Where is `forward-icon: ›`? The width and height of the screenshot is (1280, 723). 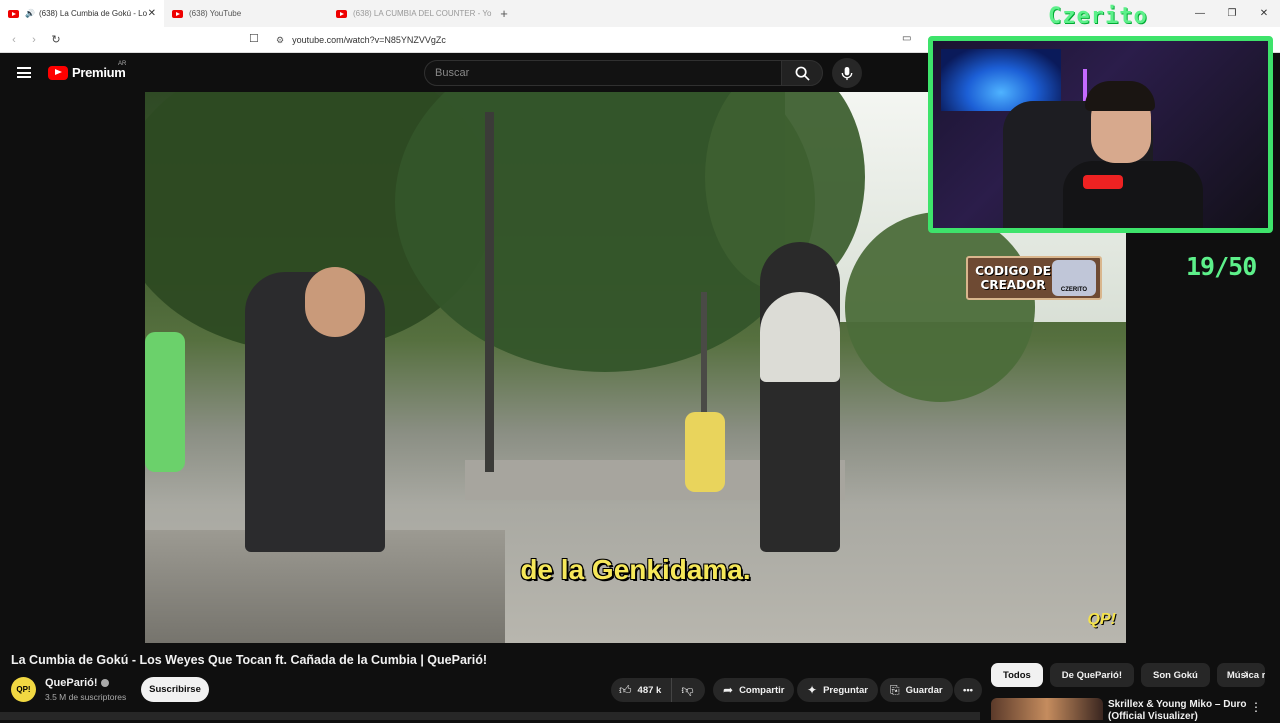 forward-icon: › is located at coordinates (34, 40).